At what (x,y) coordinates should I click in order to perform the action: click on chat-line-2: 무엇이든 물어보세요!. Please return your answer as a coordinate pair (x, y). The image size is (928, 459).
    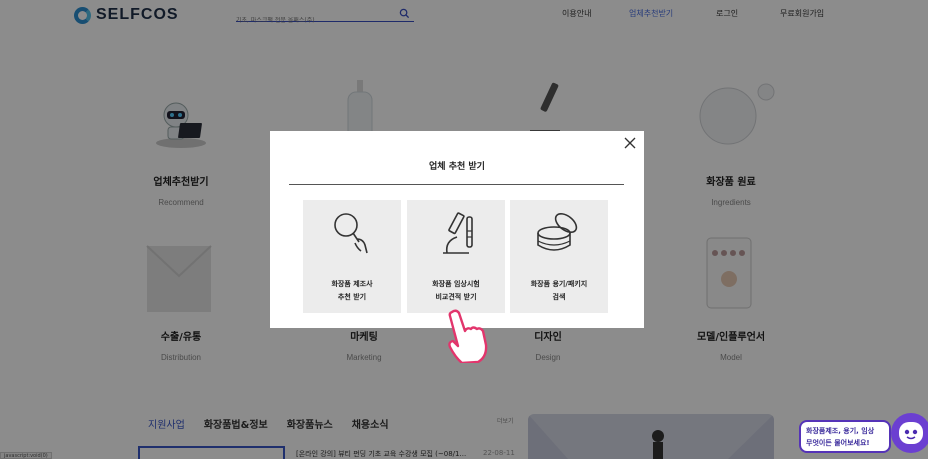
    Looking at the image, I should click on (838, 443).